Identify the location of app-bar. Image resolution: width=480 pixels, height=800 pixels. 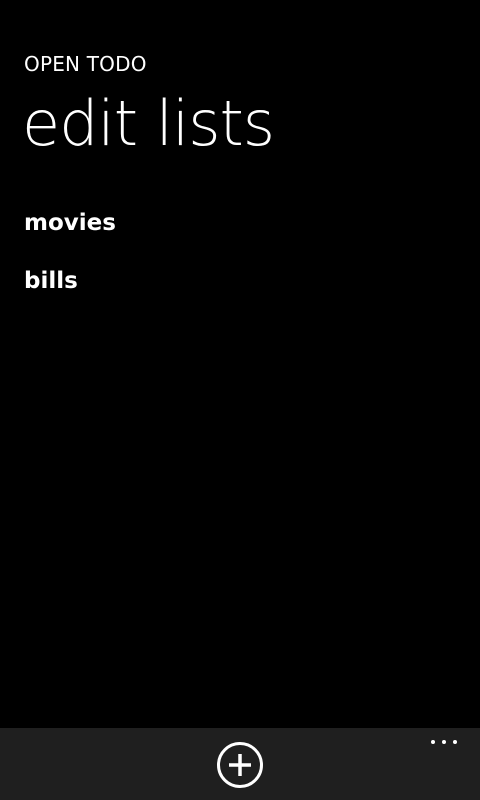
(240, 764).